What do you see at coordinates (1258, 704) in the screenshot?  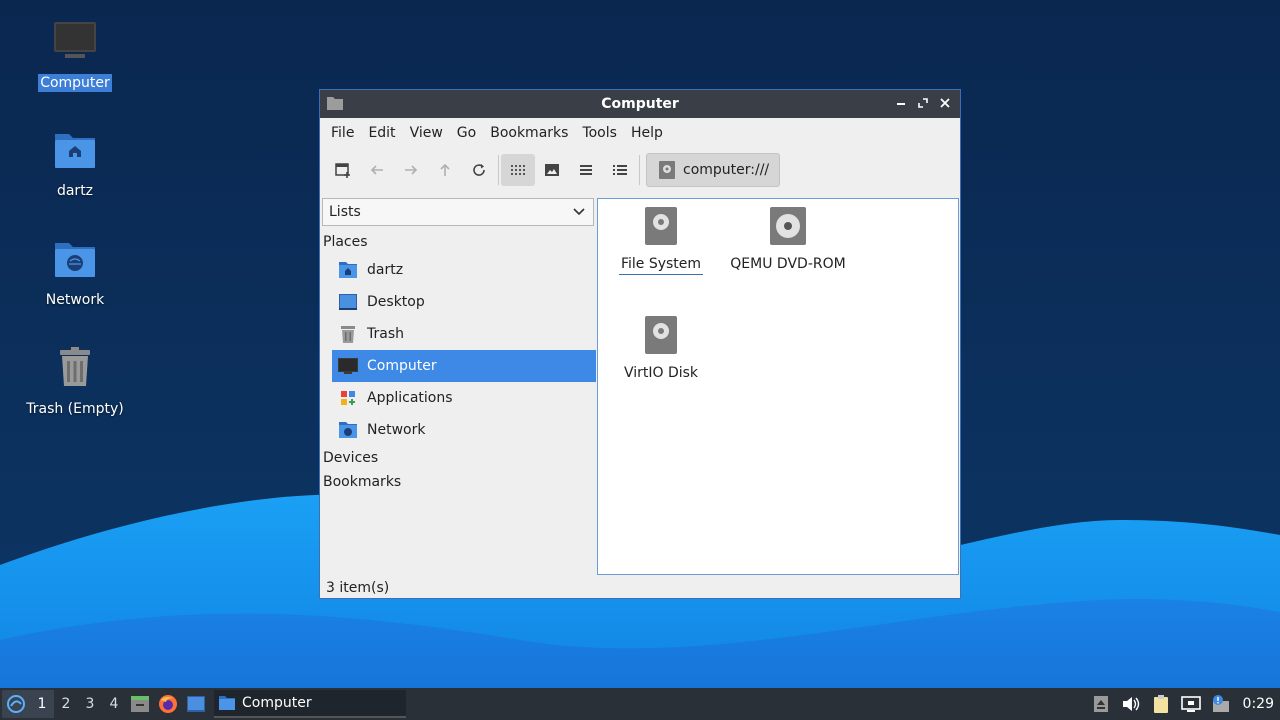 I see `clock: 0:29` at bounding box center [1258, 704].